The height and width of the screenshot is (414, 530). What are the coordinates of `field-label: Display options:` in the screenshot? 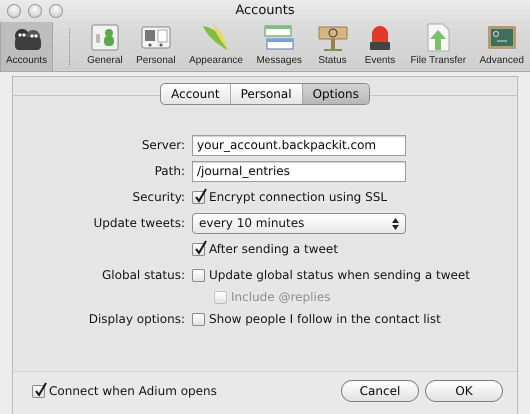 It's located at (136, 319).